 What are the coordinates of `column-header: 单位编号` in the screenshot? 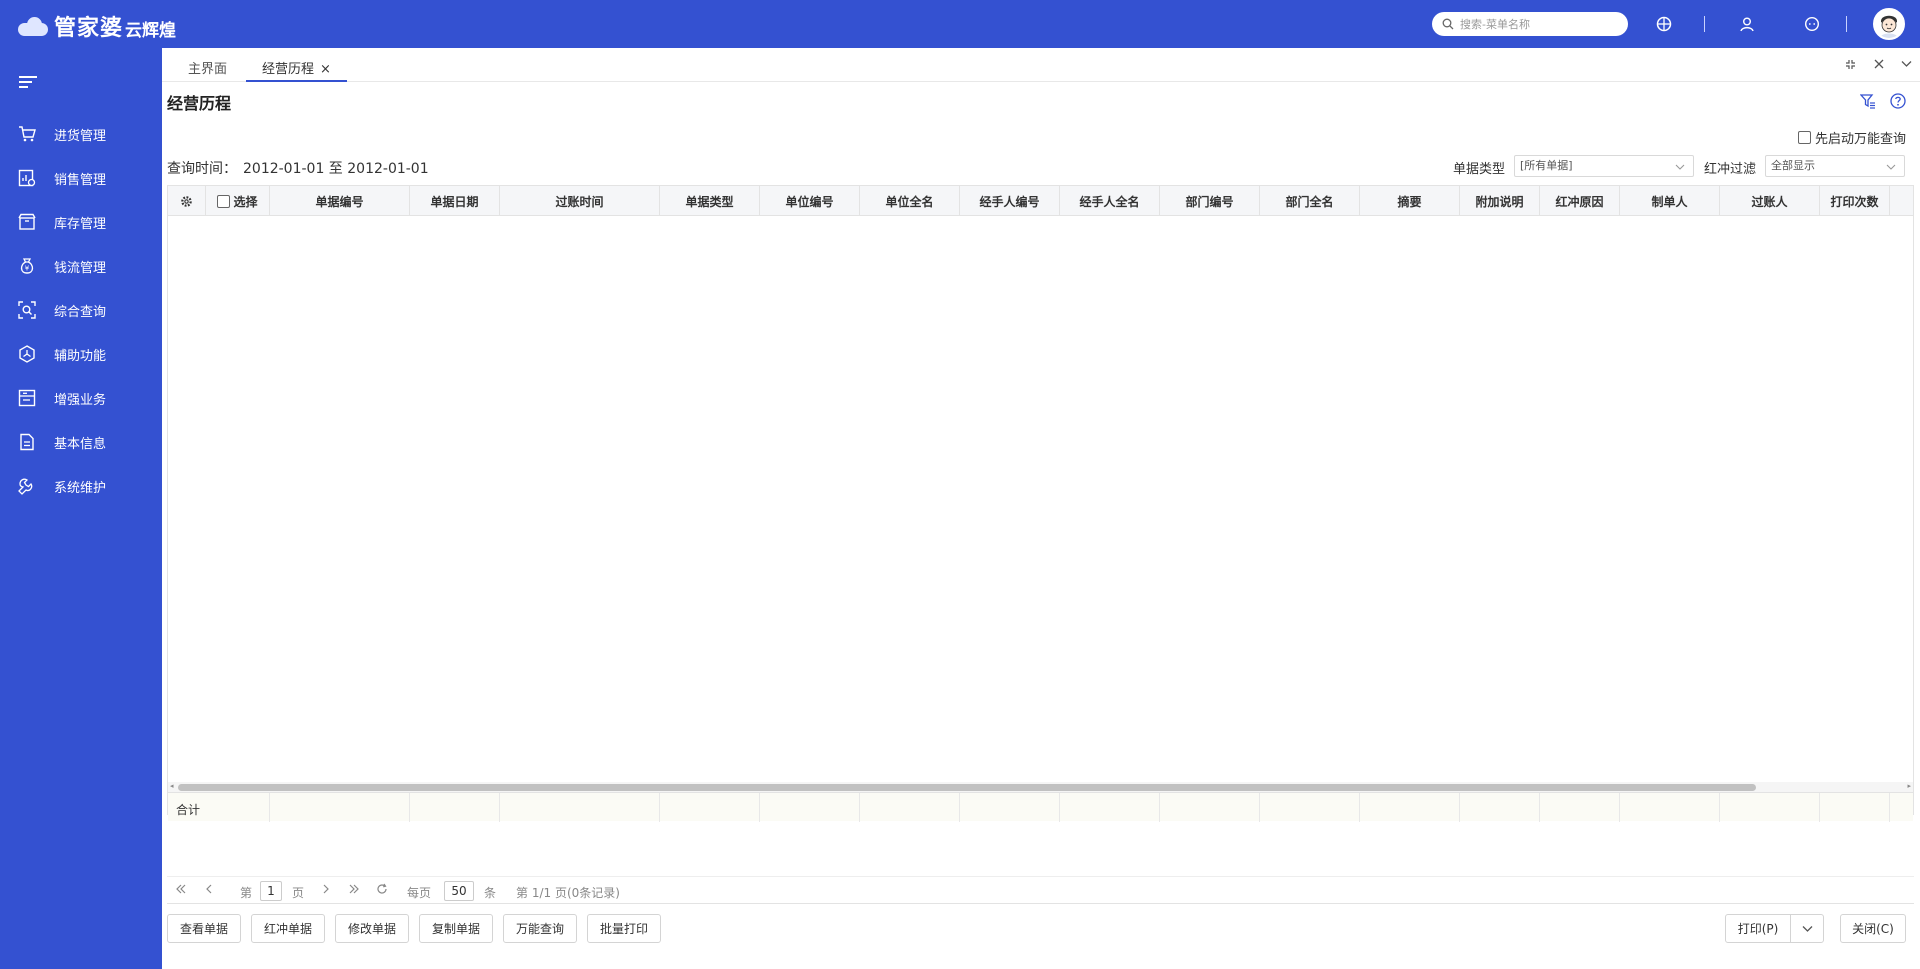 It's located at (810, 201).